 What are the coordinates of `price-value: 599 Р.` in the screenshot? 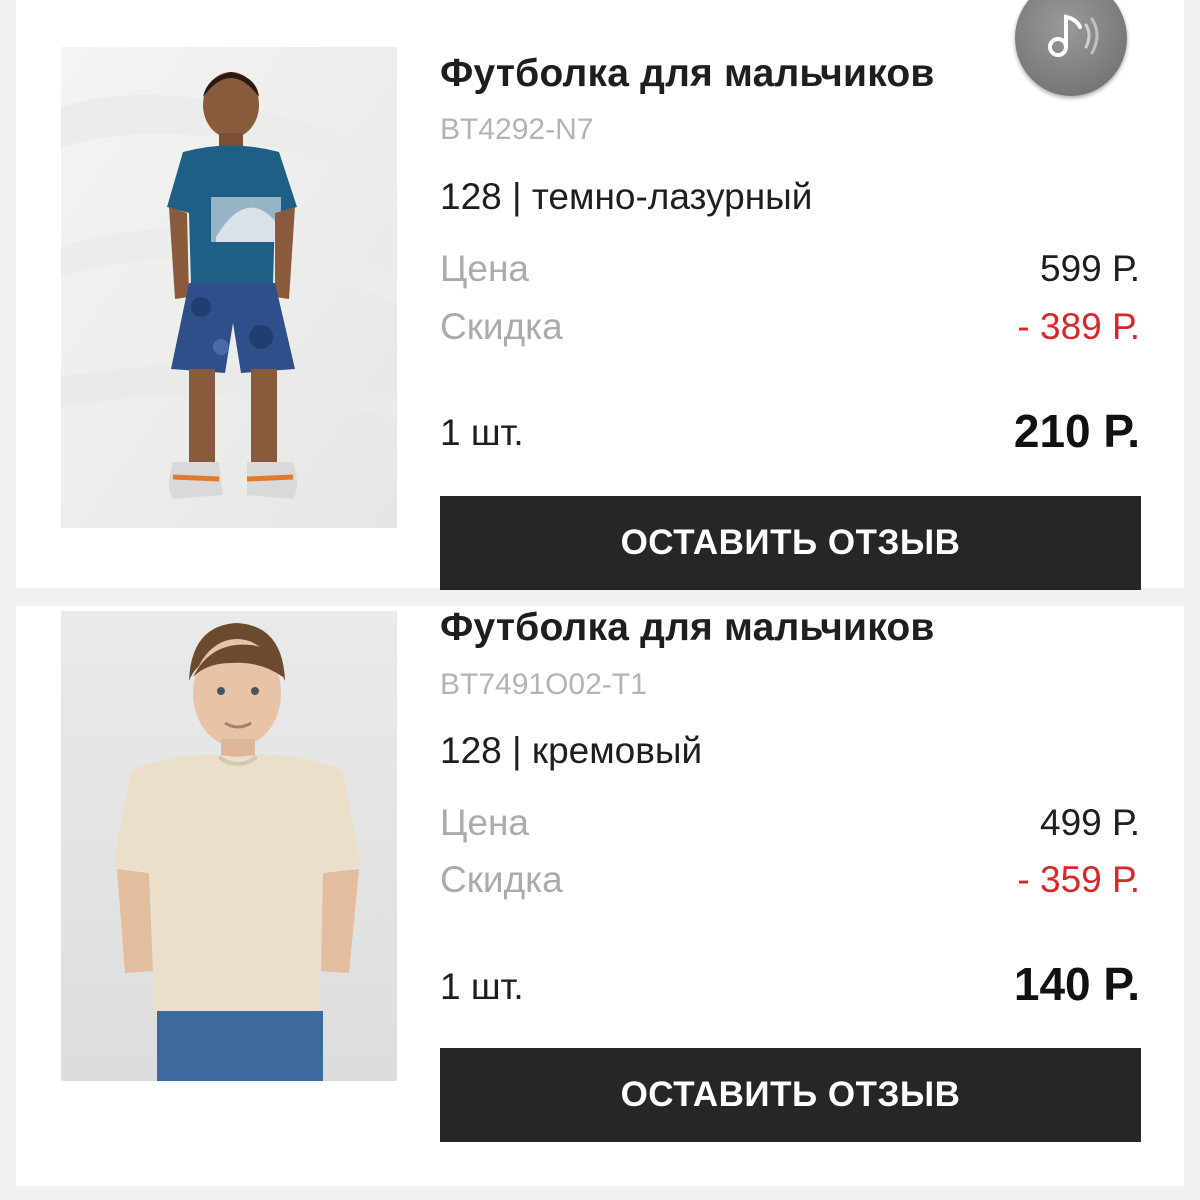 It's located at (1090, 268).